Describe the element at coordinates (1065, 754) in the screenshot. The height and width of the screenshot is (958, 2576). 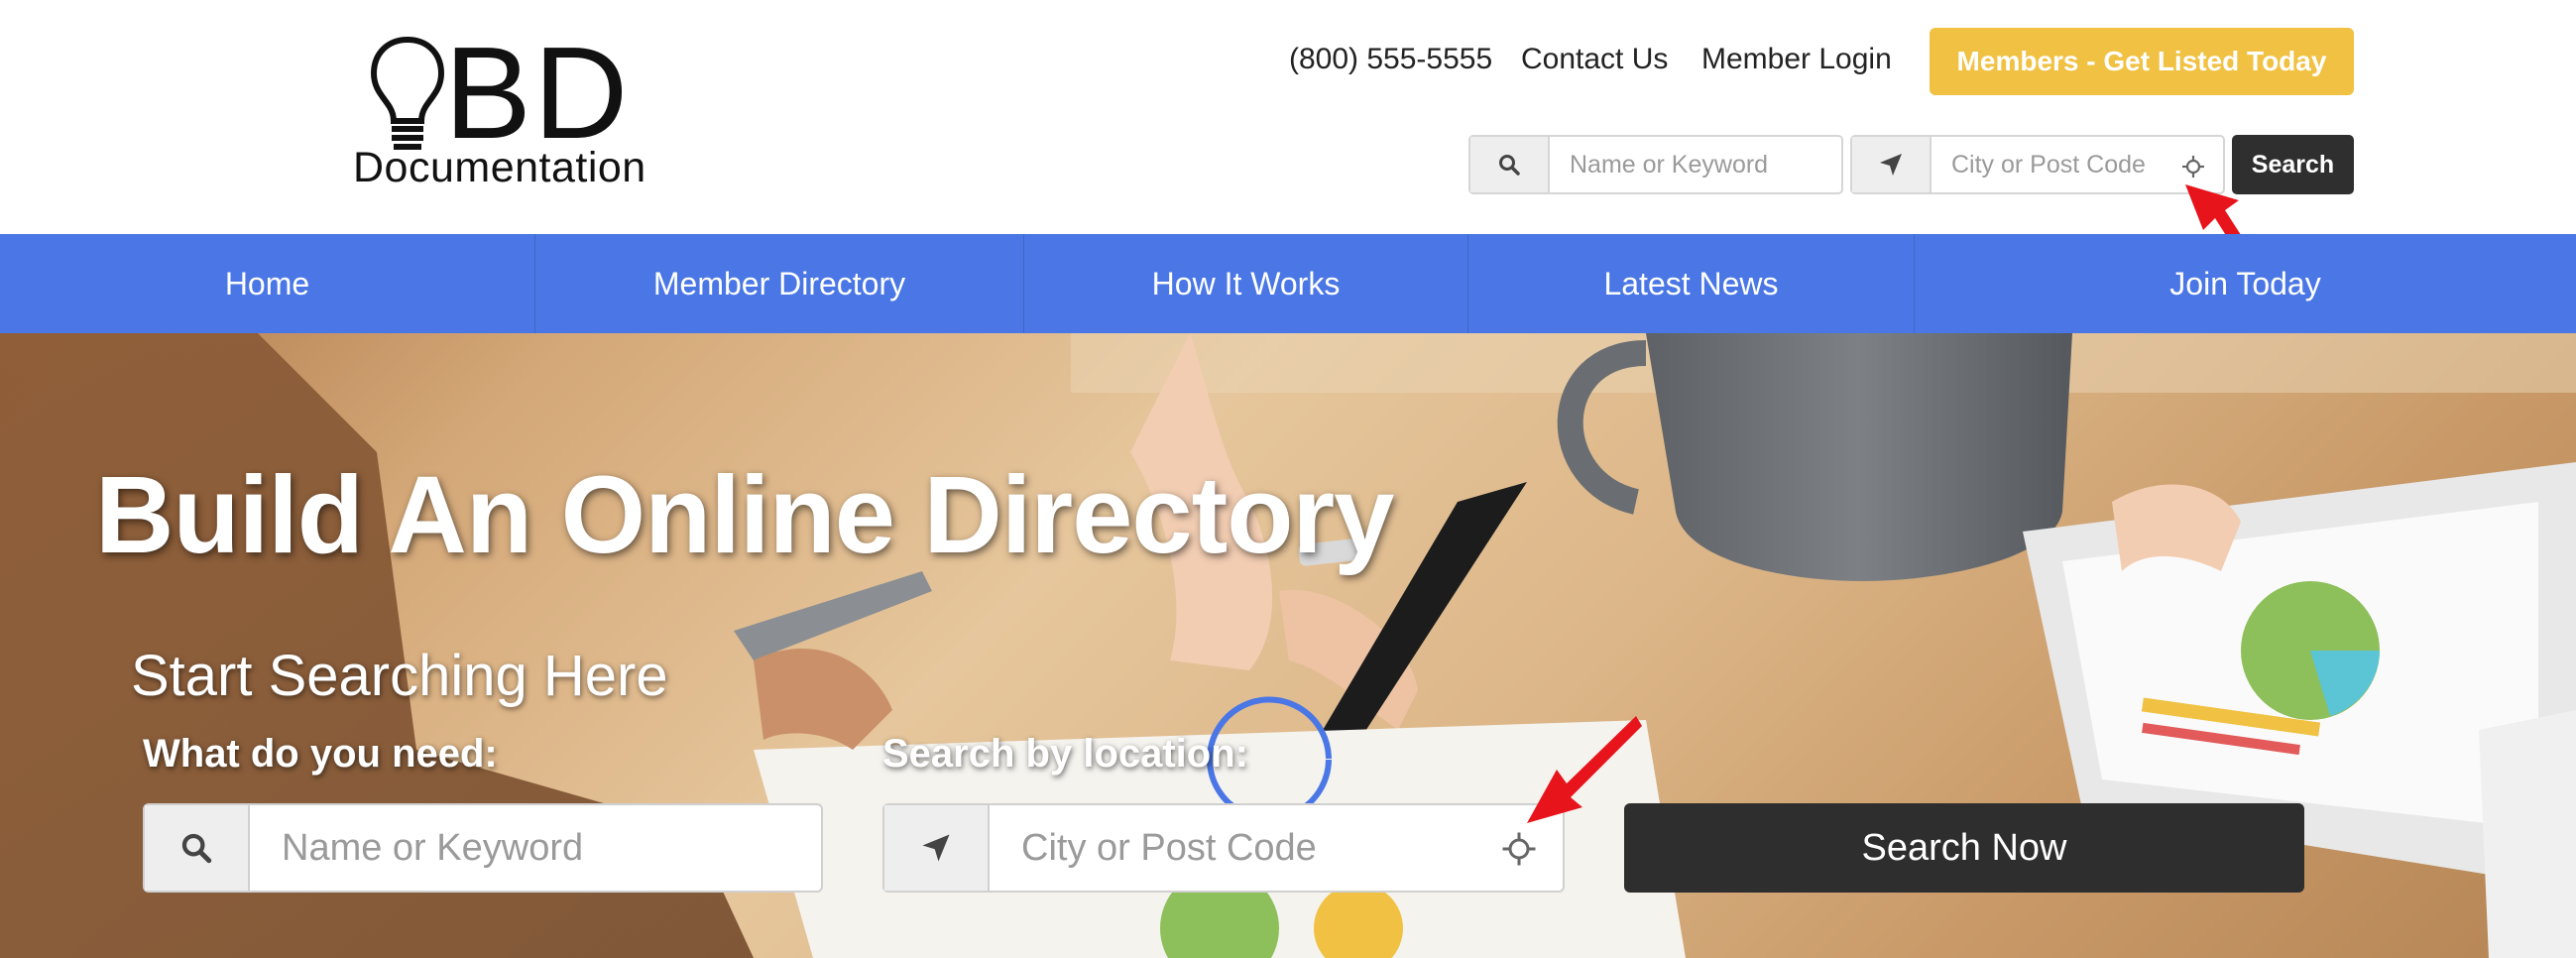
I see `location-label: Search by location:` at that location.